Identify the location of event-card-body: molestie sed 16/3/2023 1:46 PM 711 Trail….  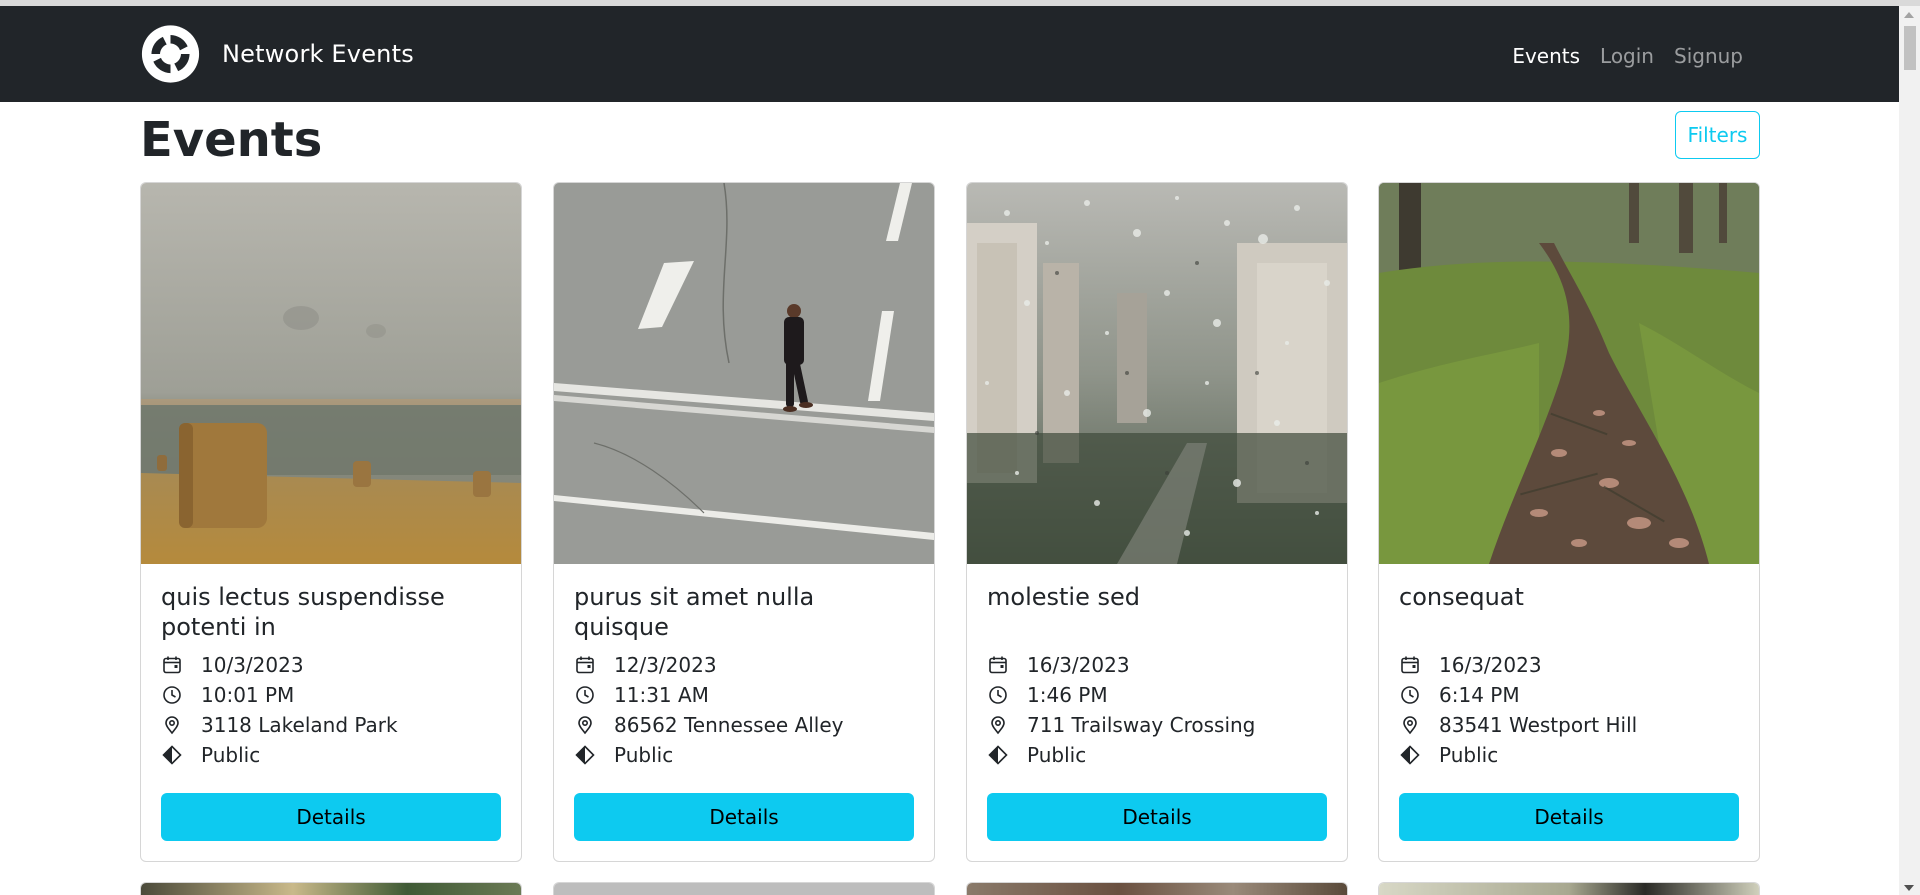
(1157, 676).